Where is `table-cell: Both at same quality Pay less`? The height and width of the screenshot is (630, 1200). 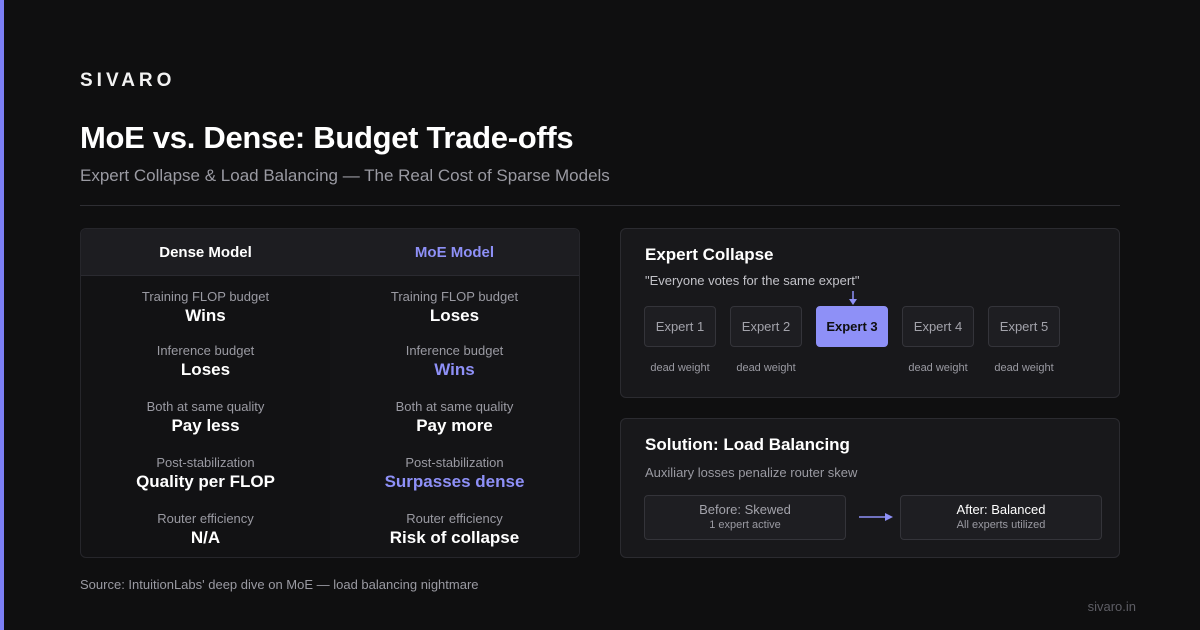 table-cell: Both at same quality Pay less is located at coordinates (205, 418).